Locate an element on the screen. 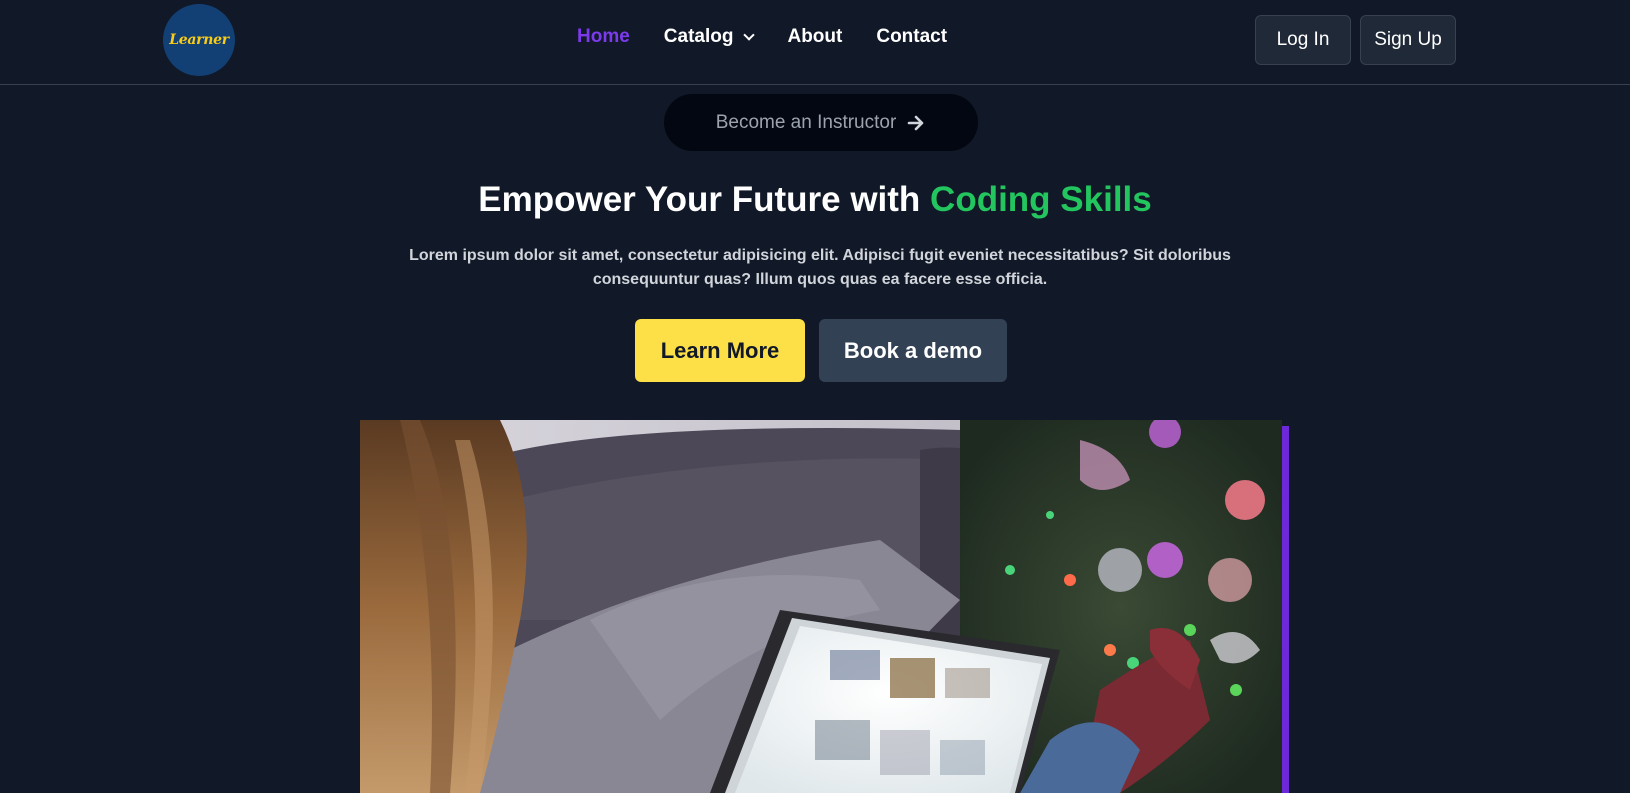  login-button: Log In is located at coordinates (1303, 40).